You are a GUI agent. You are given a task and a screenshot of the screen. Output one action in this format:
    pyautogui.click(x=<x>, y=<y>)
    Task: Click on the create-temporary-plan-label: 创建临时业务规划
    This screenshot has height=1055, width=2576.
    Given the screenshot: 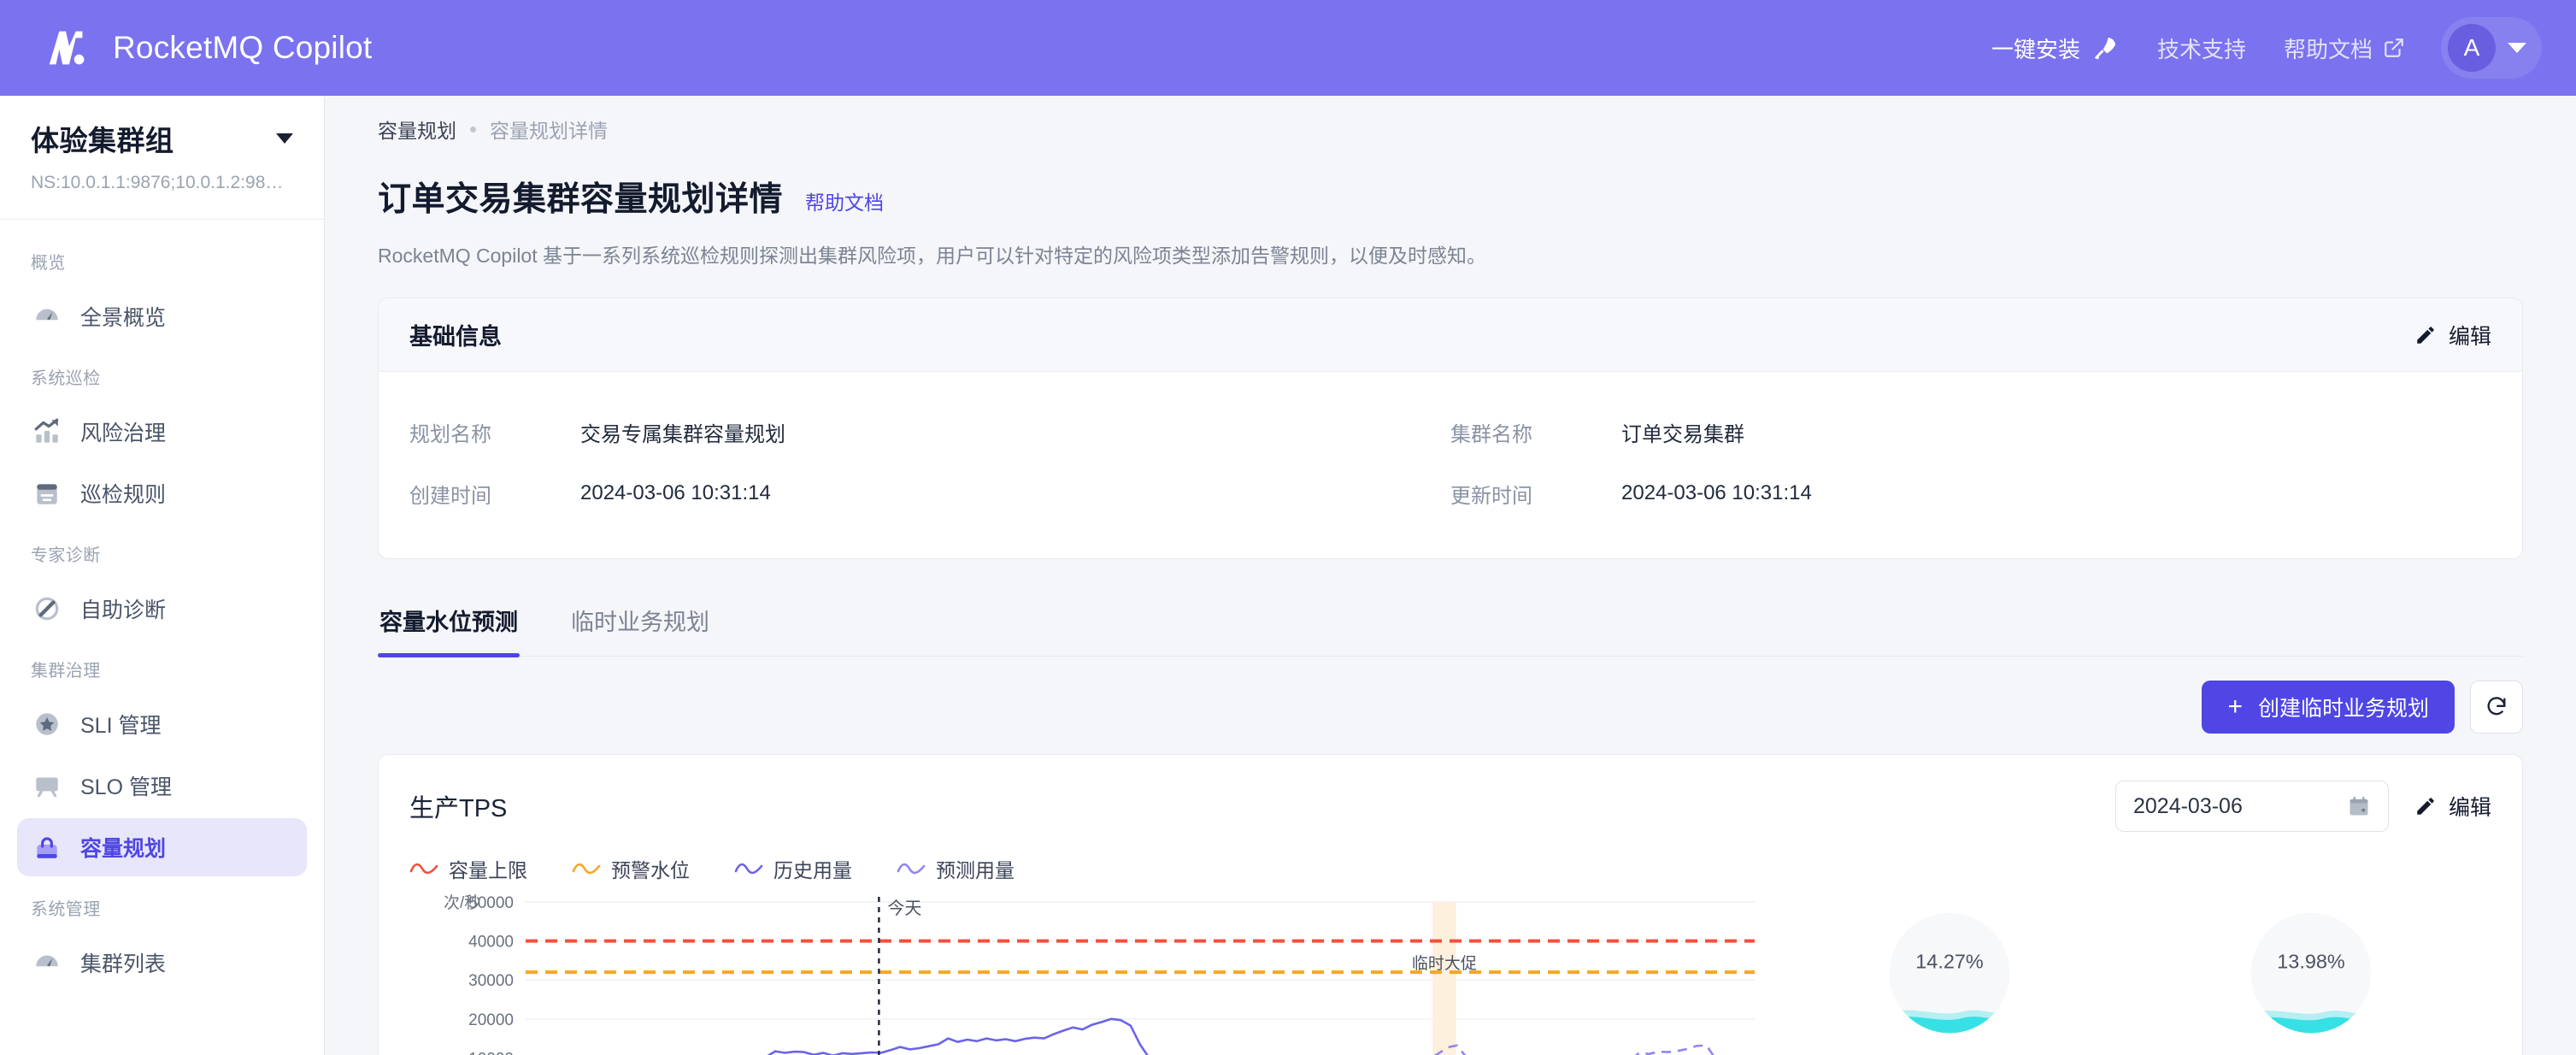 What is the action you would take?
    pyautogui.click(x=2343, y=709)
    